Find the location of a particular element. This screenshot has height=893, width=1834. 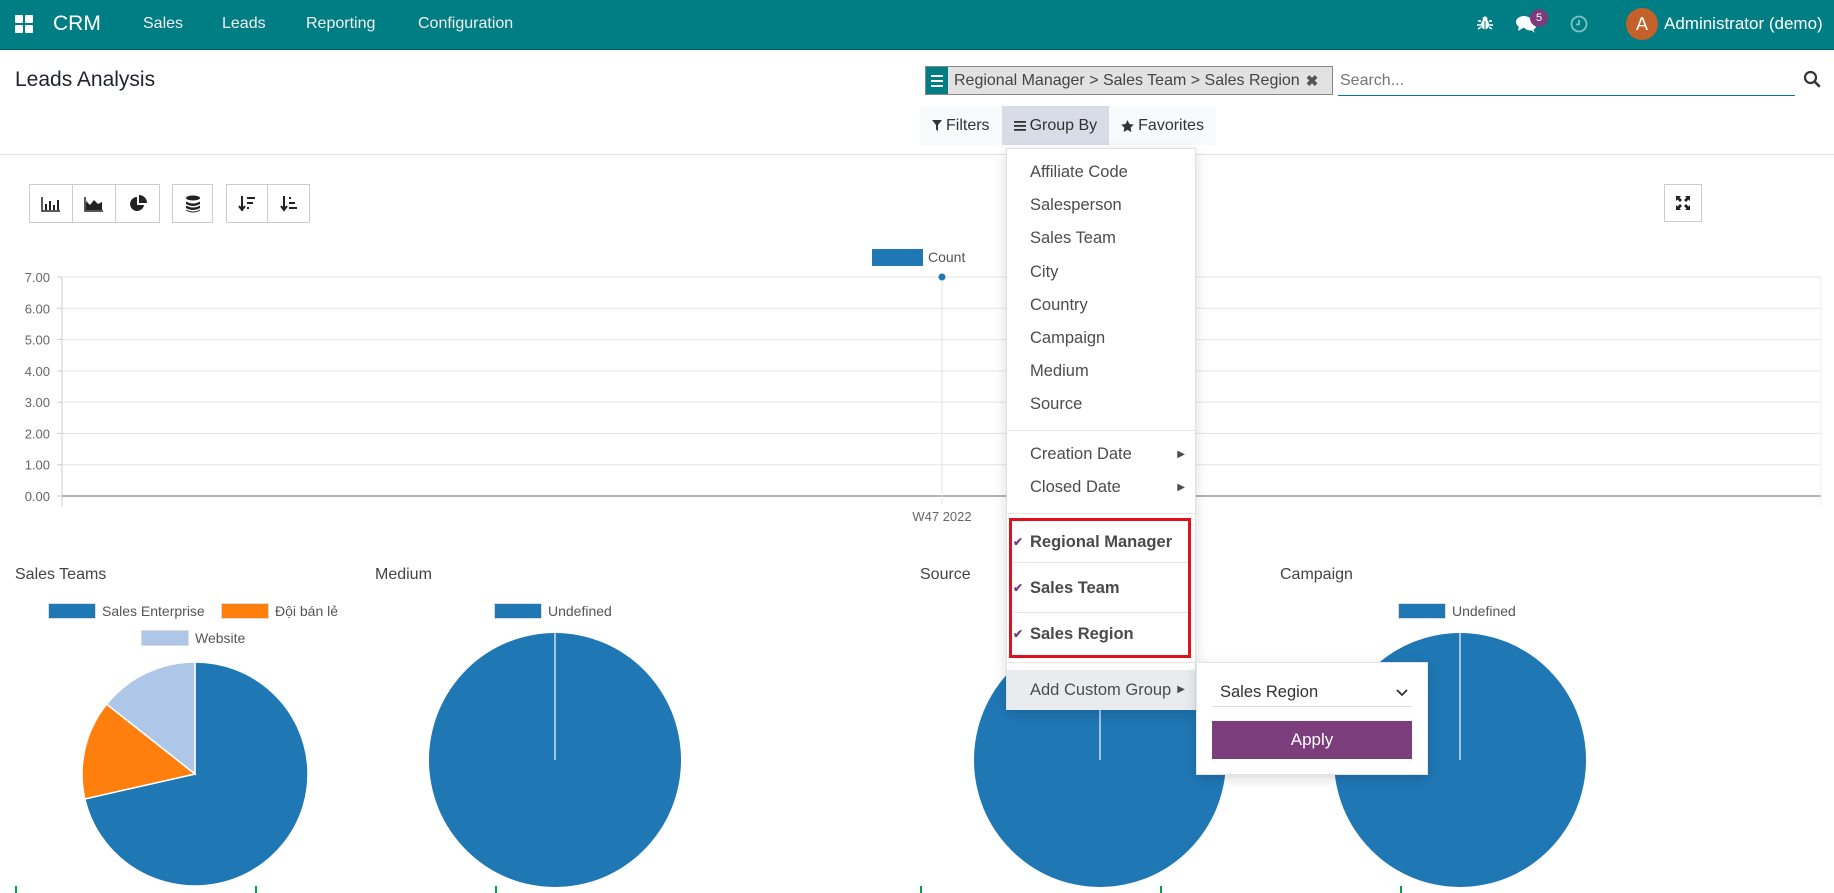

page-title: Leads Analysis is located at coordinates (85, 79).